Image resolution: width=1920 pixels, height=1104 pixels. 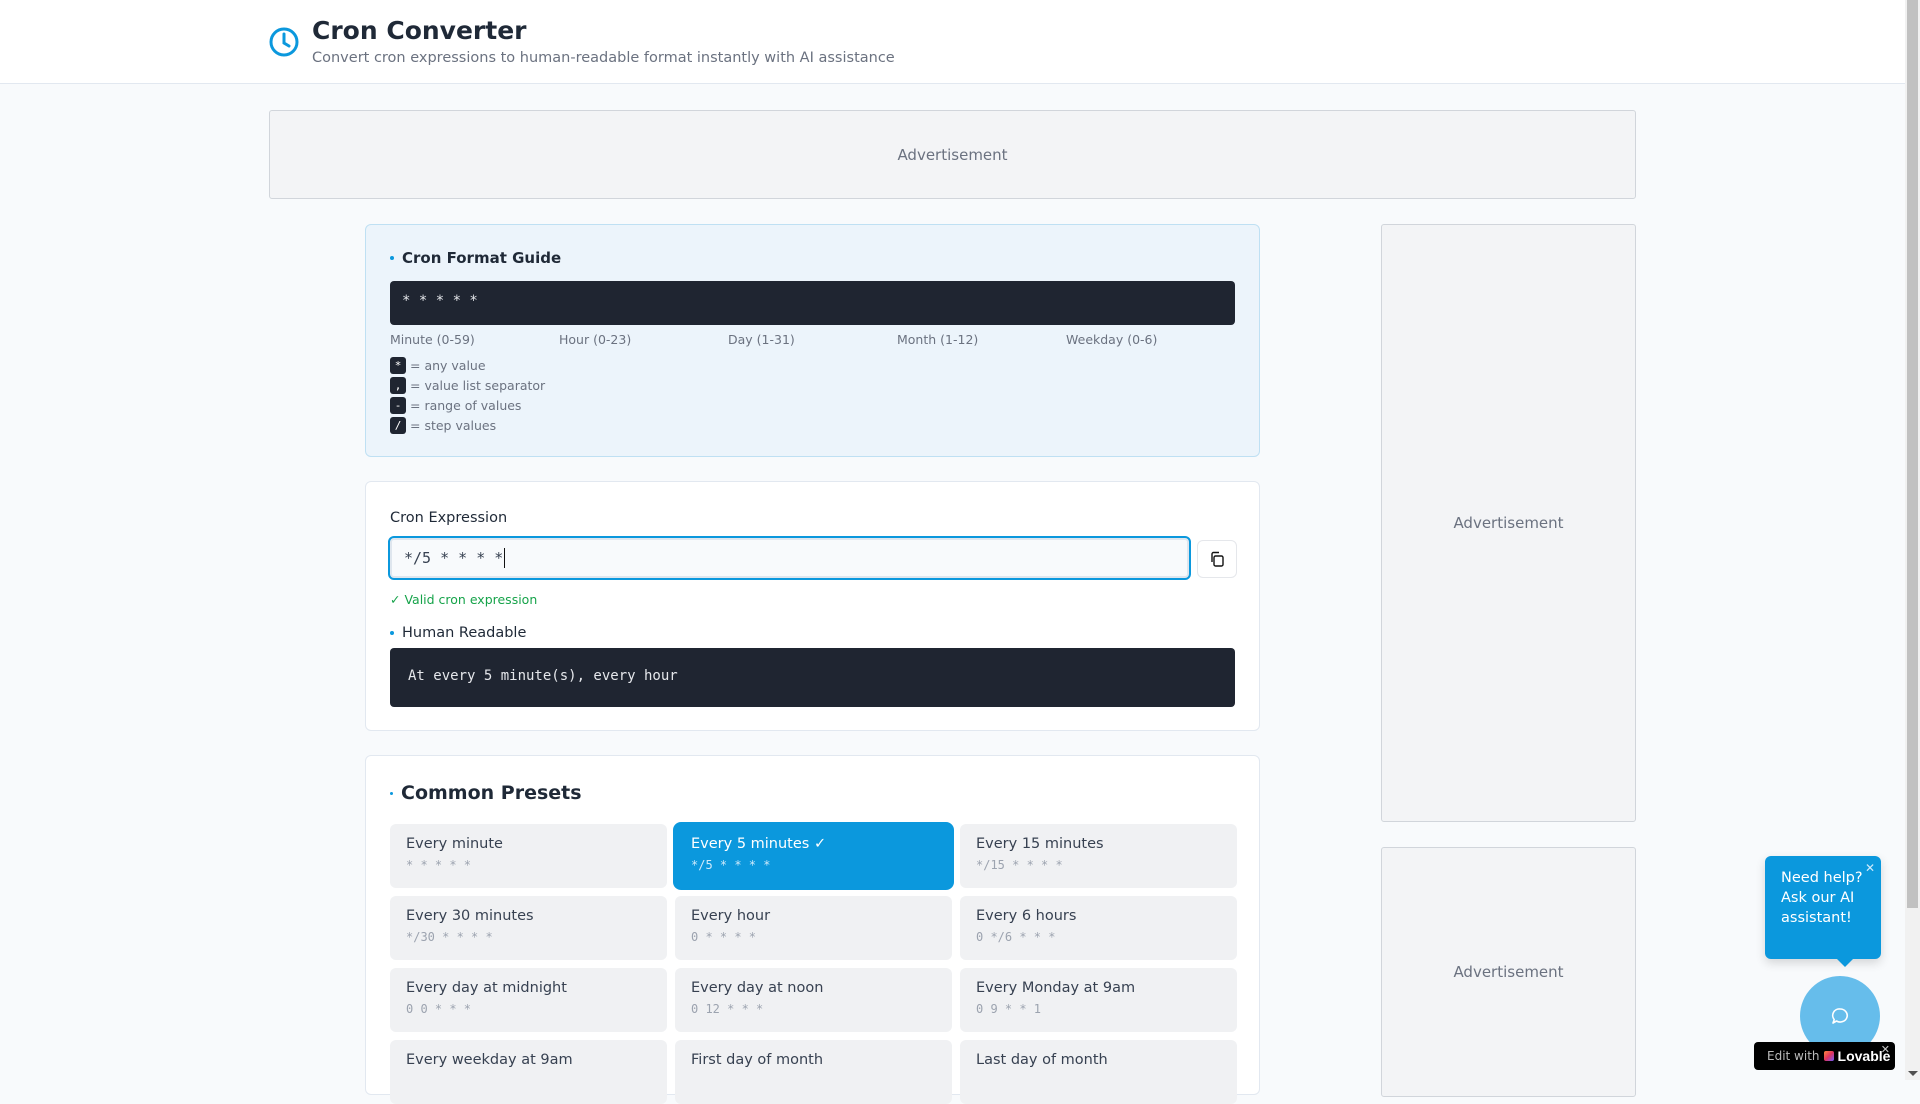 I want to click on scrollbar, so click(x=1912, y=540).